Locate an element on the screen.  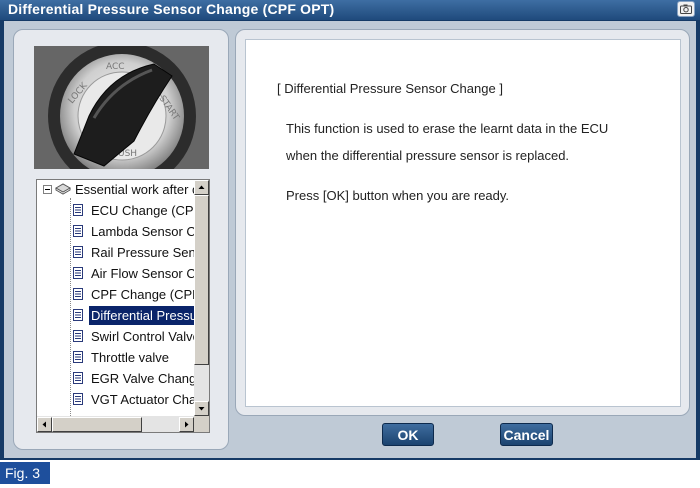
tree-item-label: Differential Pressu is located at coordinates (144, 315).